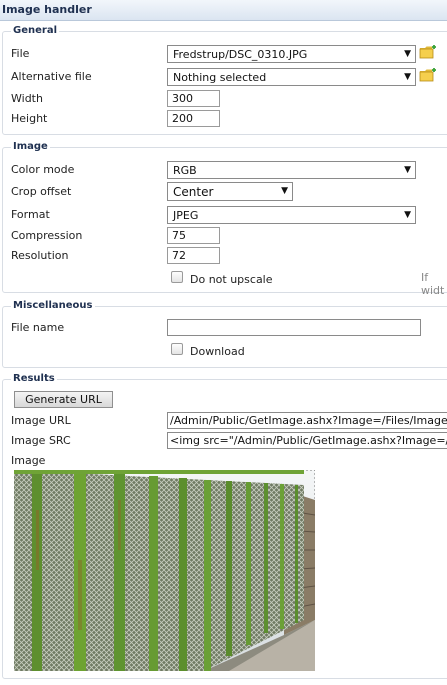 This screenshot has height=685, width=447. I want to click on download-label: Download, so click(217, 351).